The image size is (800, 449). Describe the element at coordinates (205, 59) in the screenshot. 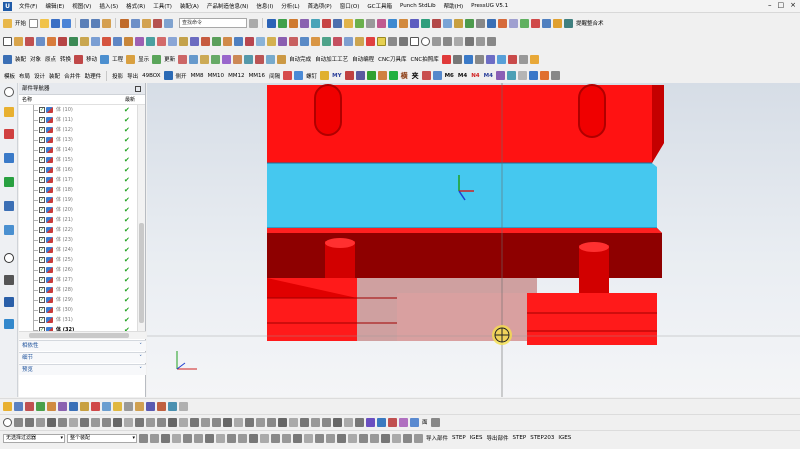

I see `mold-tool-3-icon` at that location.